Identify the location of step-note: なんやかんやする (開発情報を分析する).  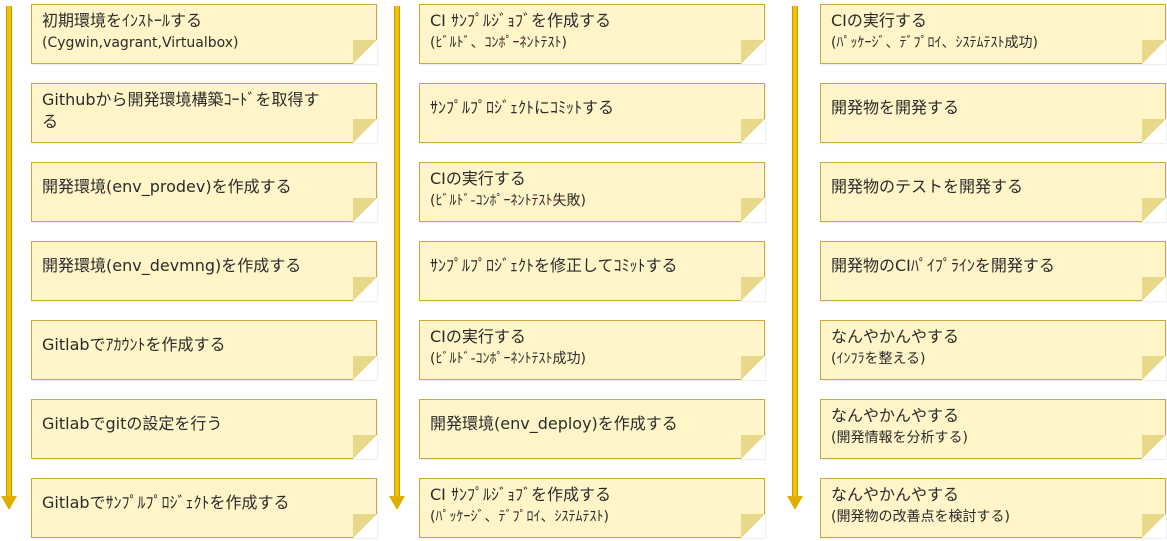
(993, 429).